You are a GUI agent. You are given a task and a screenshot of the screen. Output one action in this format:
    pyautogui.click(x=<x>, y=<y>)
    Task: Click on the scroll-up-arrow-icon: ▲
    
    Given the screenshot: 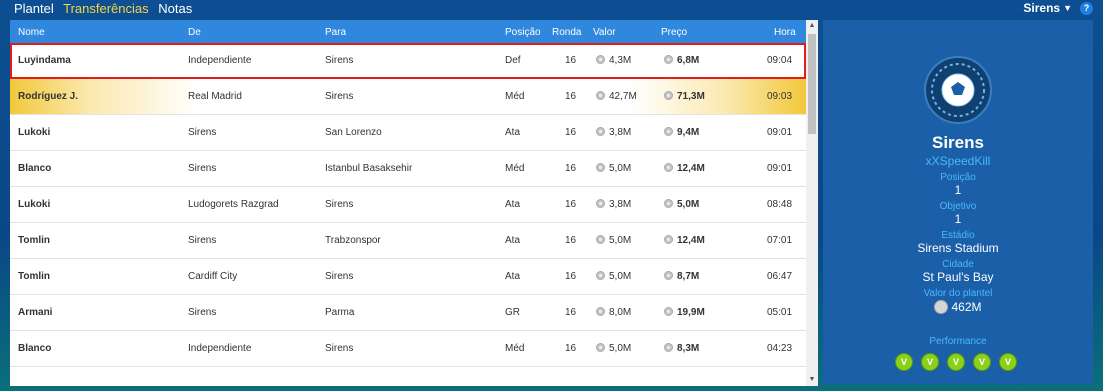 What is the action you would take?
    pyautogui.click(x=812, y=26)
    